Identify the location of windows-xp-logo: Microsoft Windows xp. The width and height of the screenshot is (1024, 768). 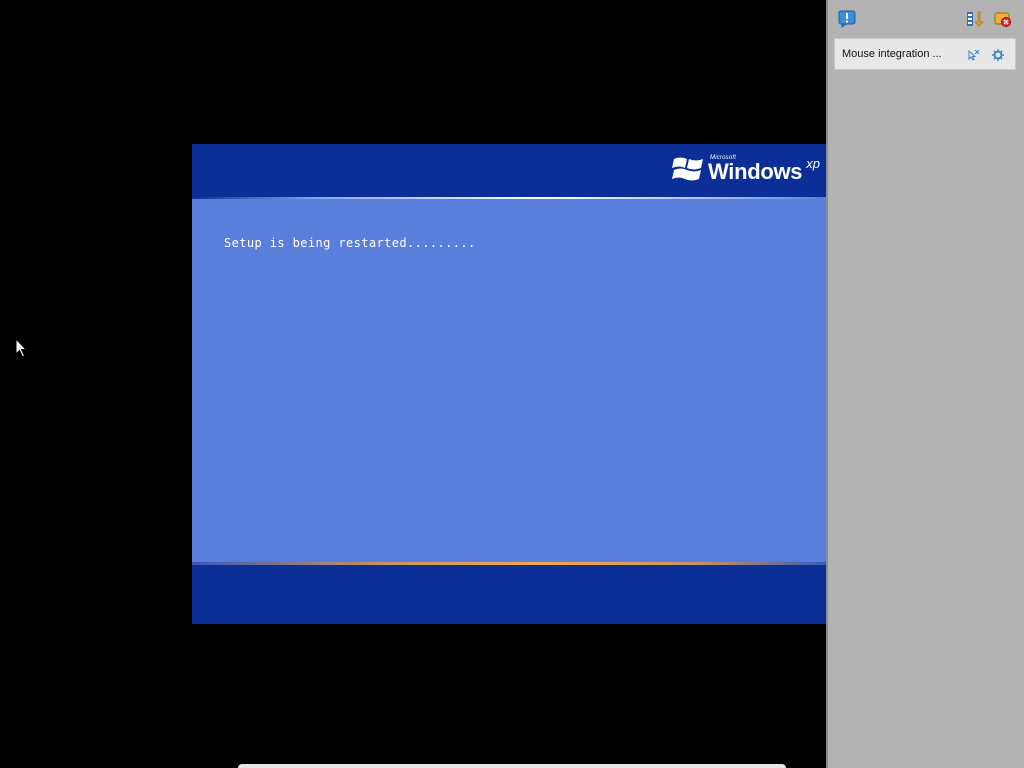
(746, 169).